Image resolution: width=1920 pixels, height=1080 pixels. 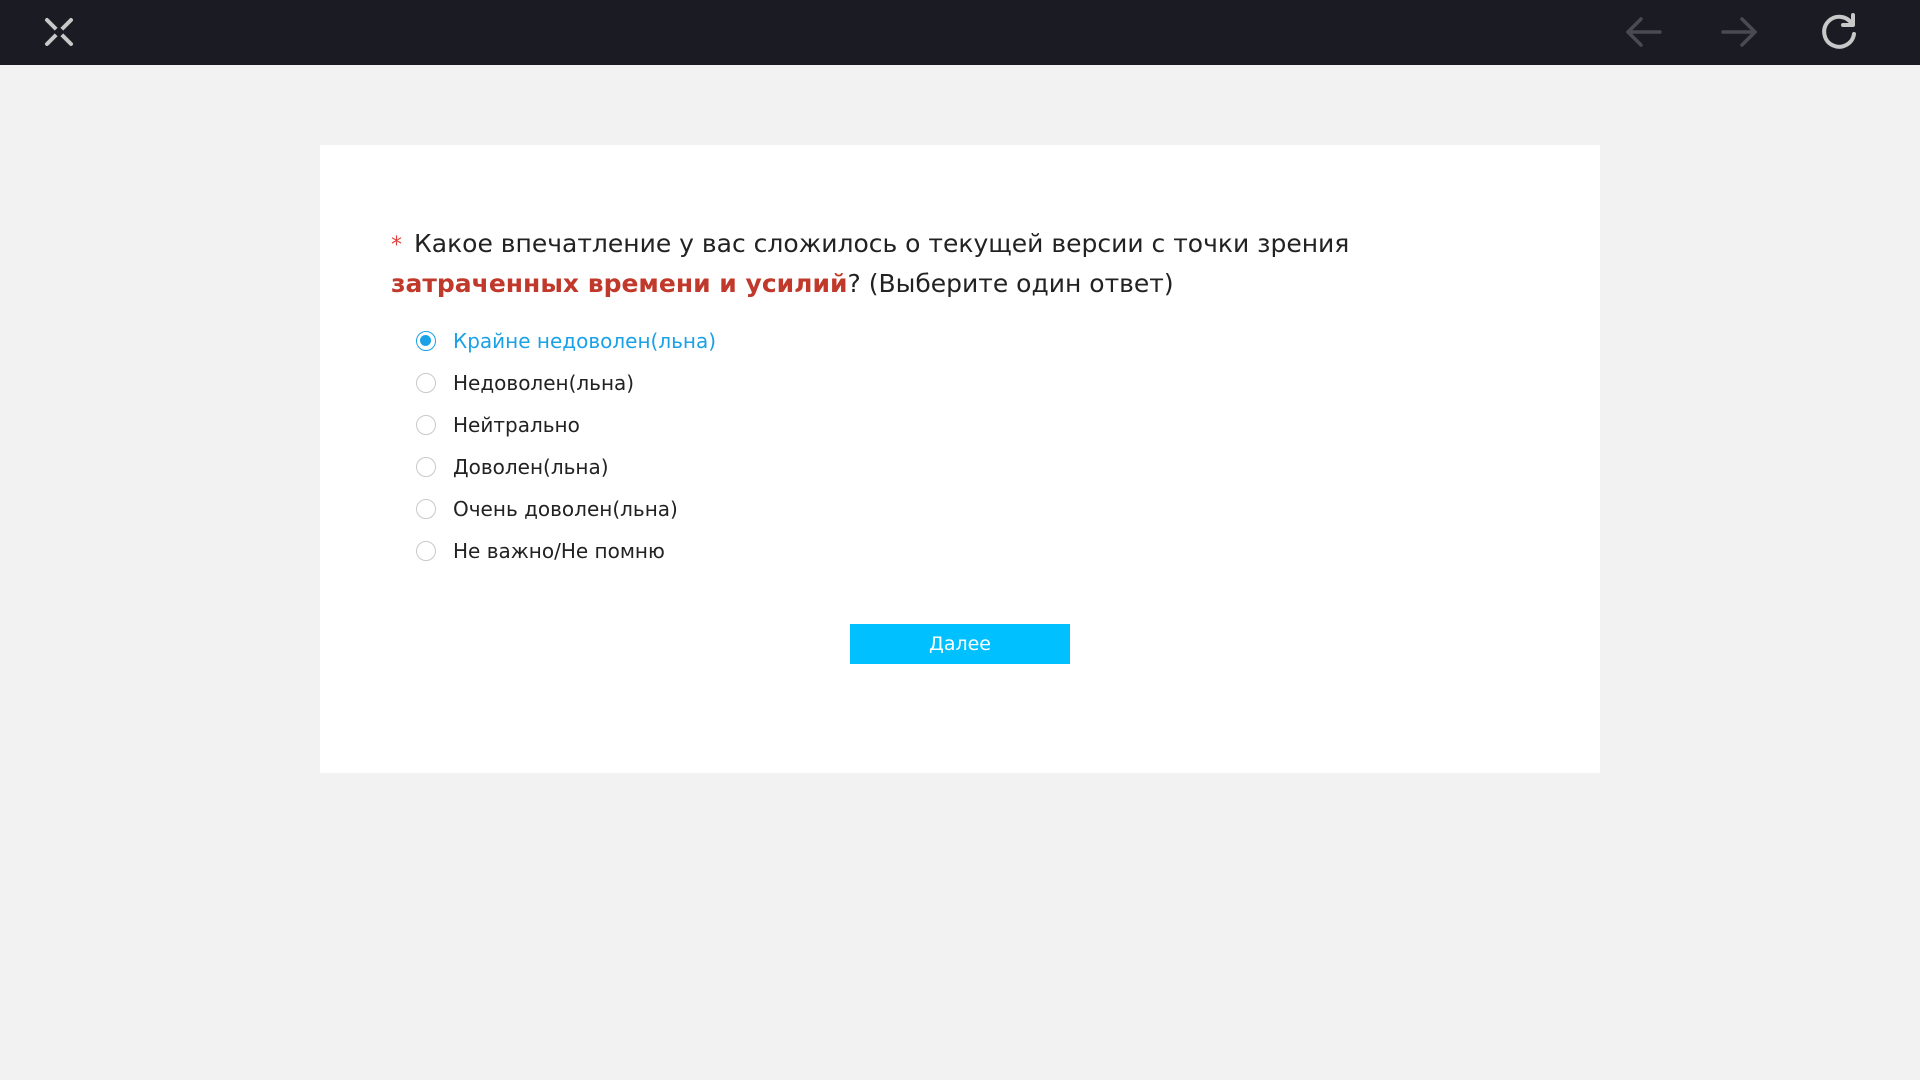 I want to click on option-very-satisfied: Очень доволен(льна), so click(x=766, y=509).